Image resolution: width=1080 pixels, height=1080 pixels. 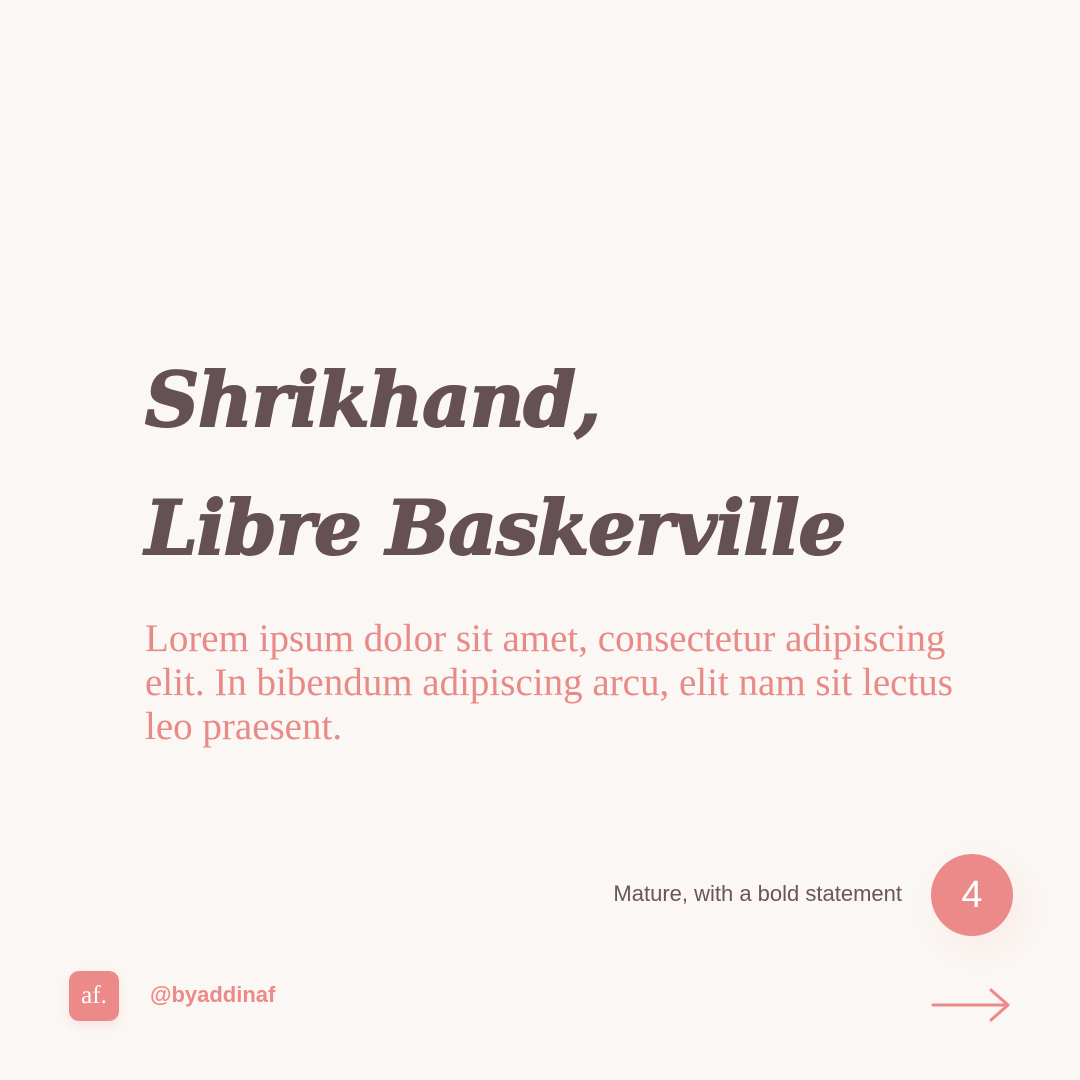 I want to click on headline-line-2: Libre Baskerville, so click(x=495, y=528).